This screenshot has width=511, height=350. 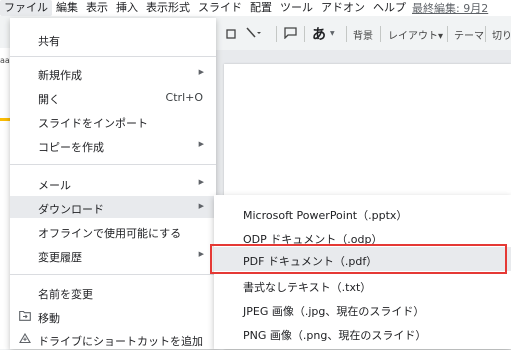 What do you see at coordinates (127, 8) in the screenshot?
I see `menu-insert: 挿入` at bounding box center [127, 8].